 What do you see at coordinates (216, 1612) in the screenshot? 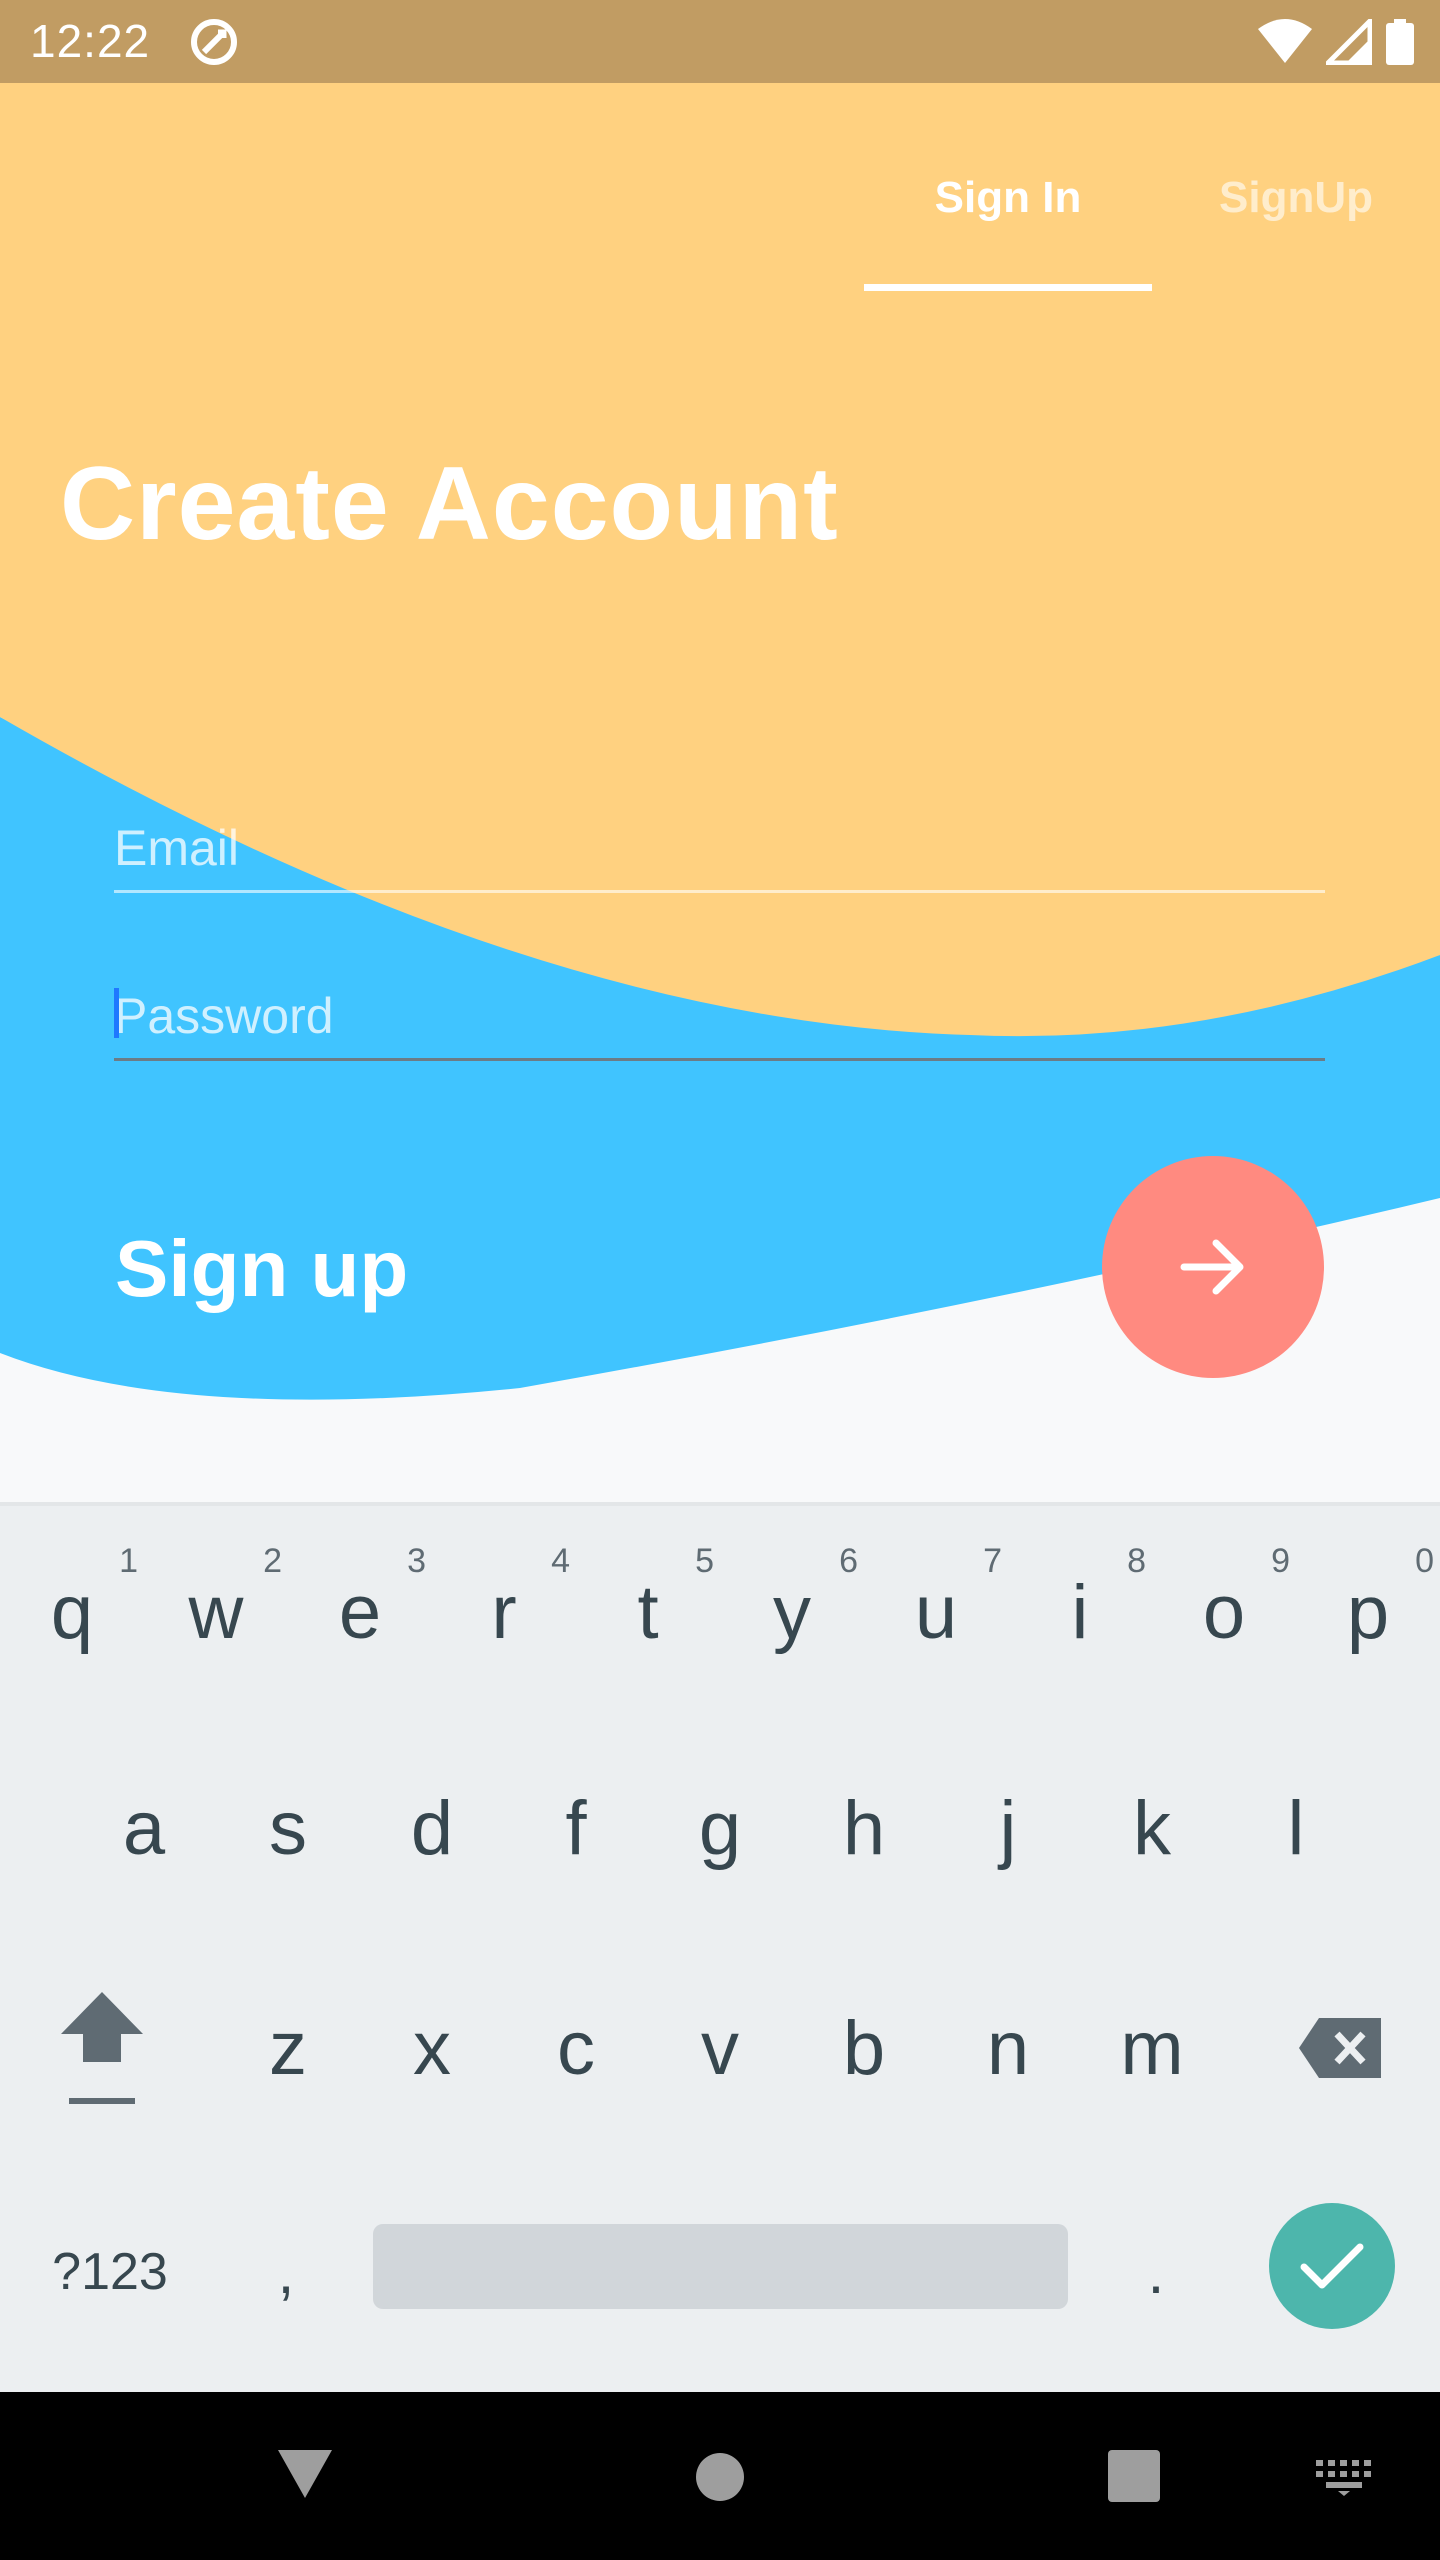
I see `key-w: 2w` at bounding box center [216, 1612].